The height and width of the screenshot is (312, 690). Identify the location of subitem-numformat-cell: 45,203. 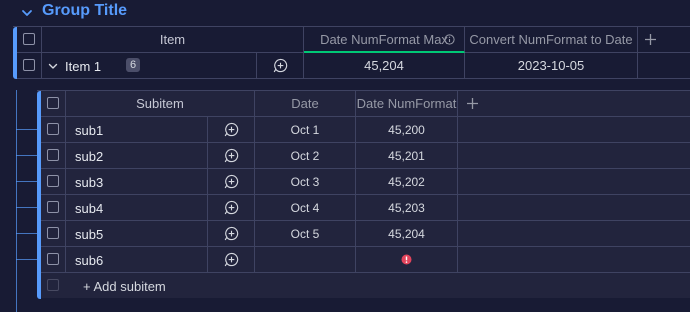
(407, 208).